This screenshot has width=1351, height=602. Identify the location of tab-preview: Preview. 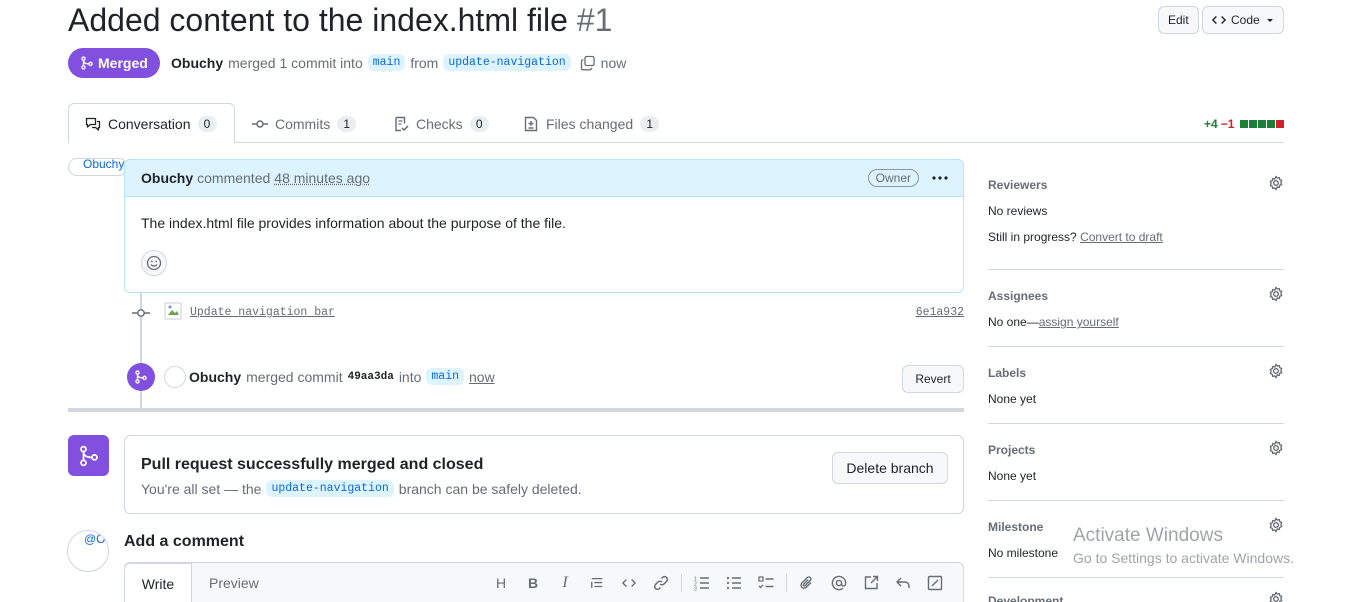
(234, 582).